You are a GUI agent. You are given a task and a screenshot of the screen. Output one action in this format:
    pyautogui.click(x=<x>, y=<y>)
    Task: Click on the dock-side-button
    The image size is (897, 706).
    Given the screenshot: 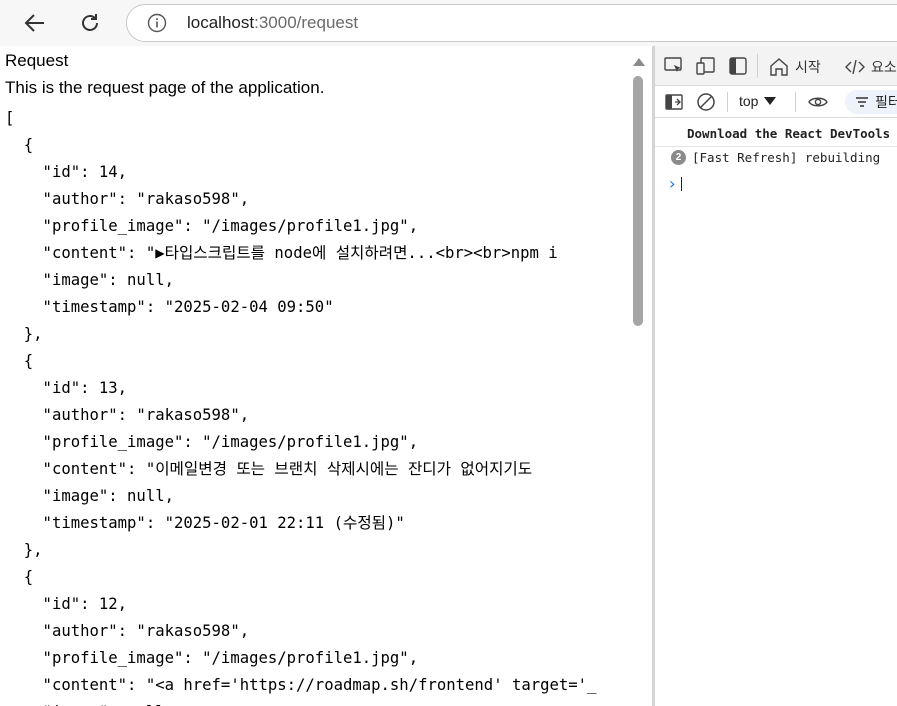 What is the action you would take?
    pyautogui.click(x=738, y=66)
    